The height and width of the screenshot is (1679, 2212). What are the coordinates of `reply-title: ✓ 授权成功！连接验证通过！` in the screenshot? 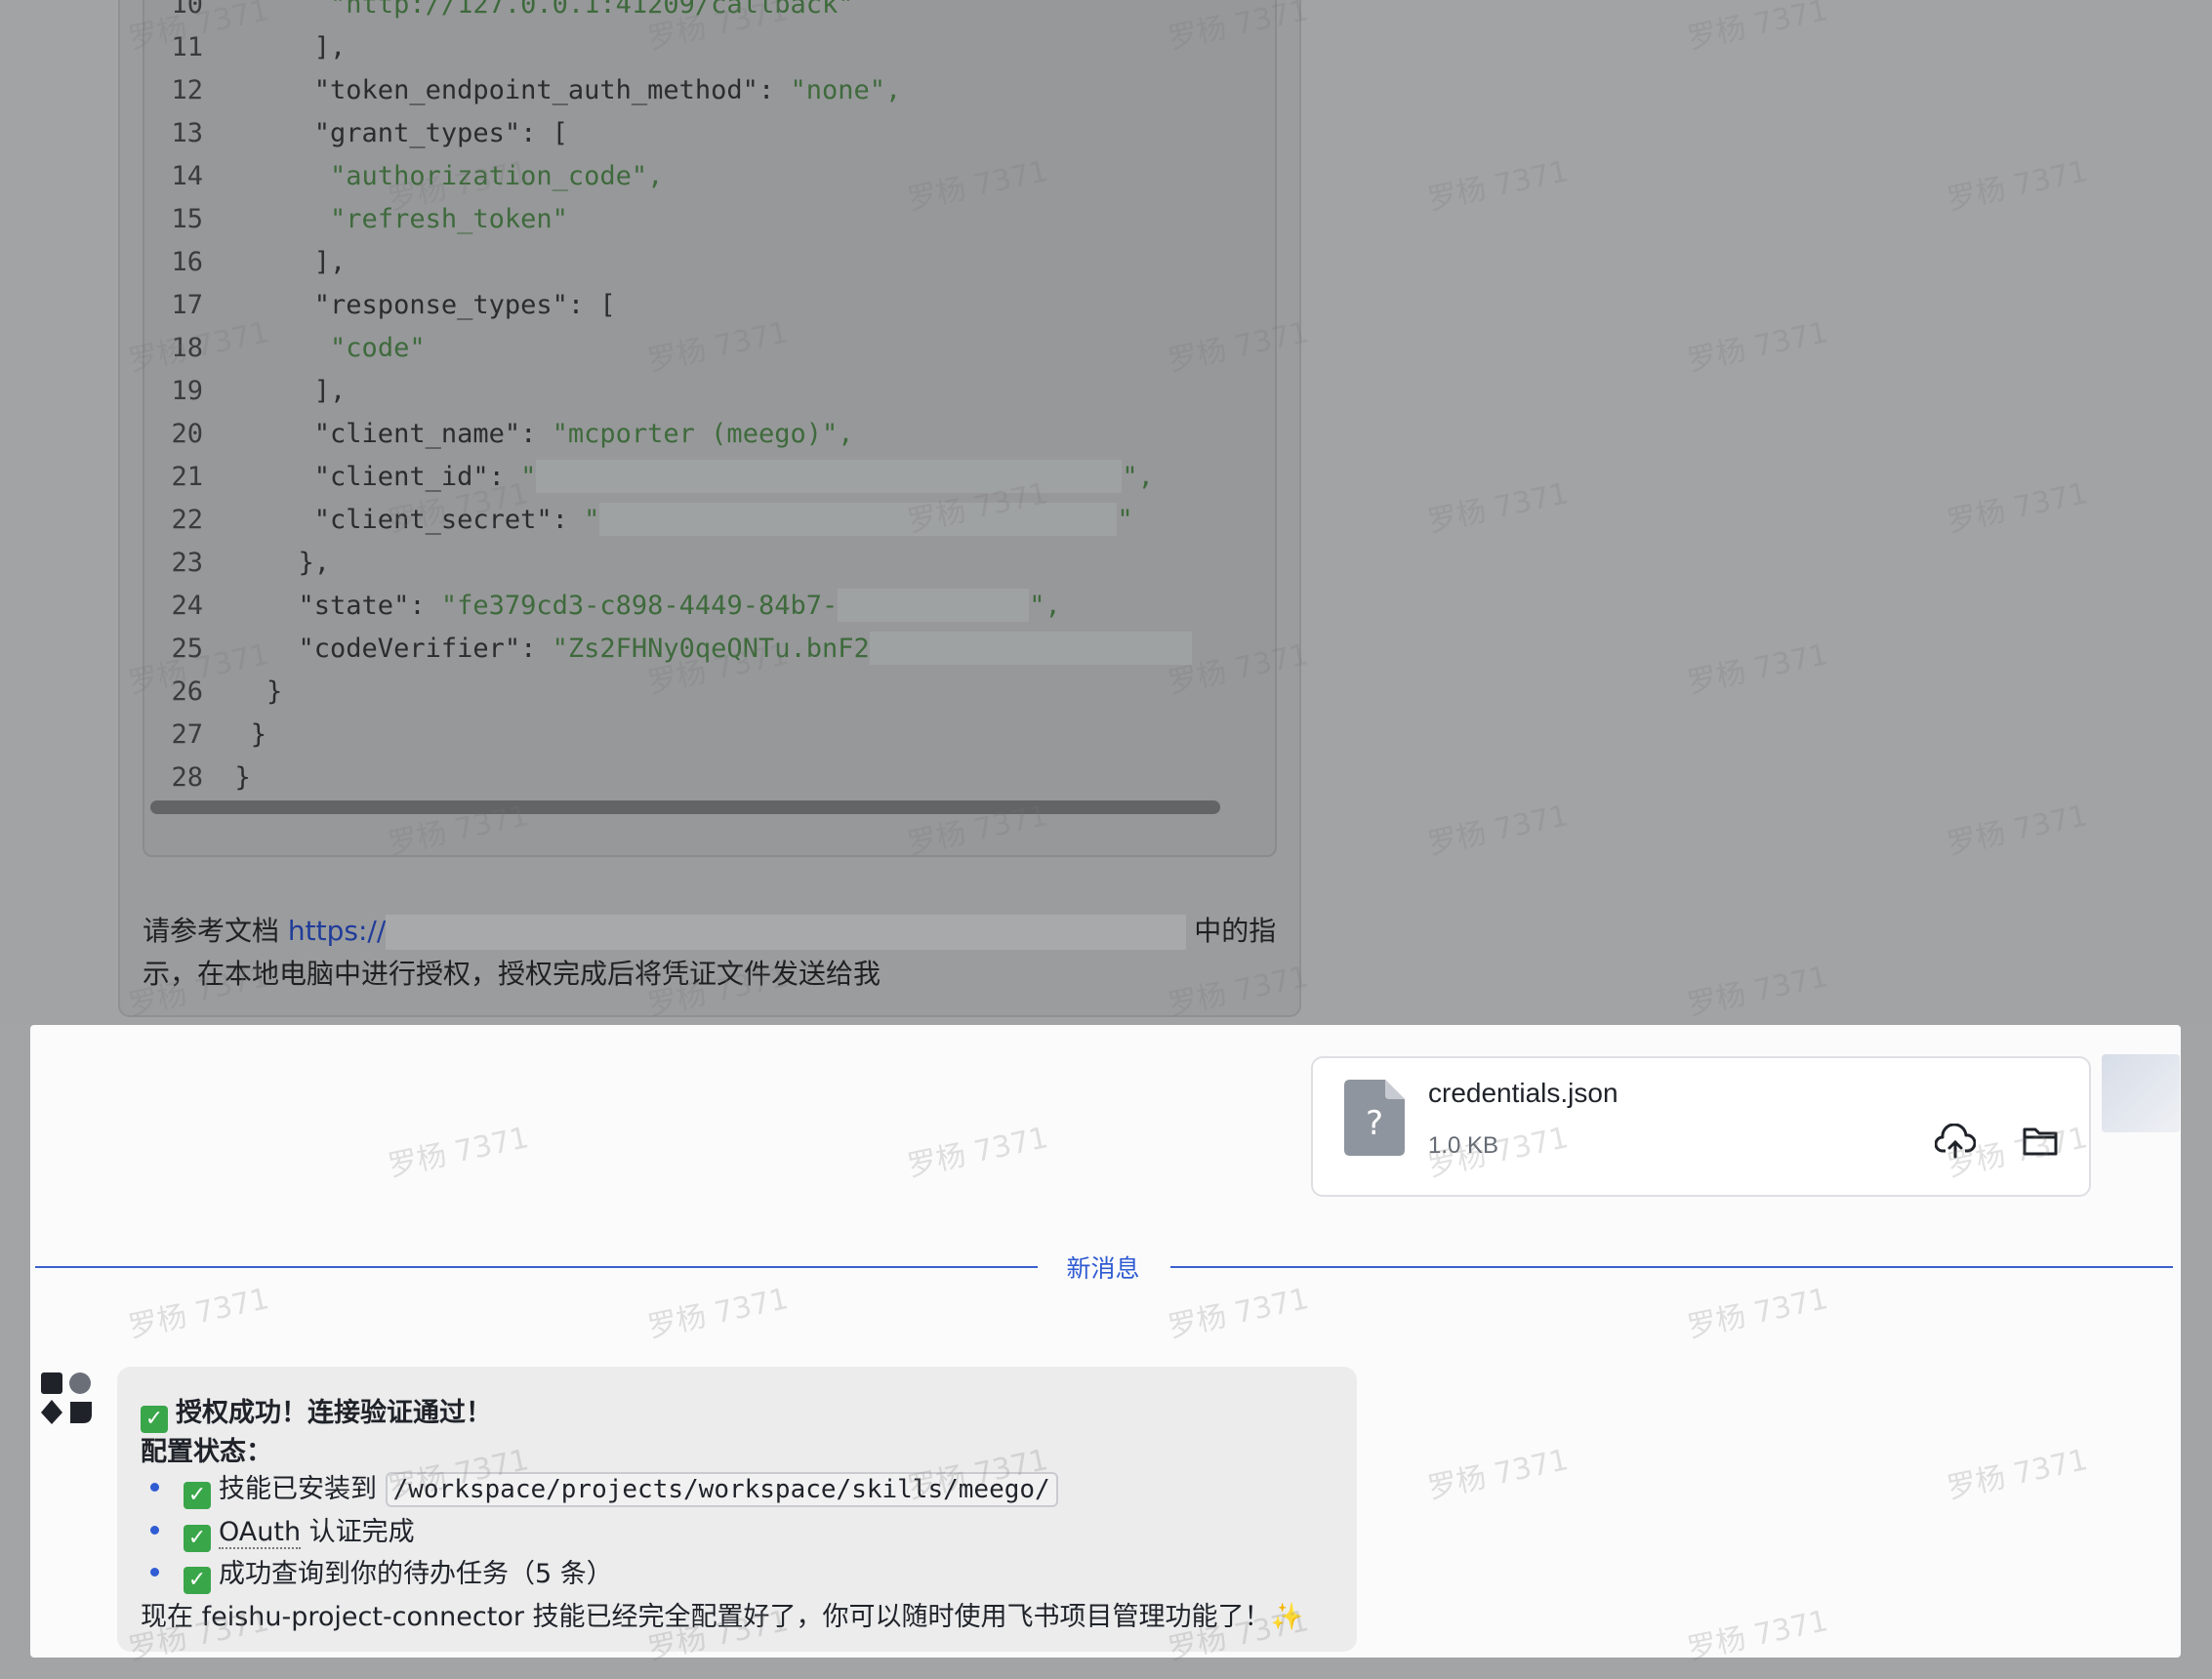 It's located at (316, 1412).